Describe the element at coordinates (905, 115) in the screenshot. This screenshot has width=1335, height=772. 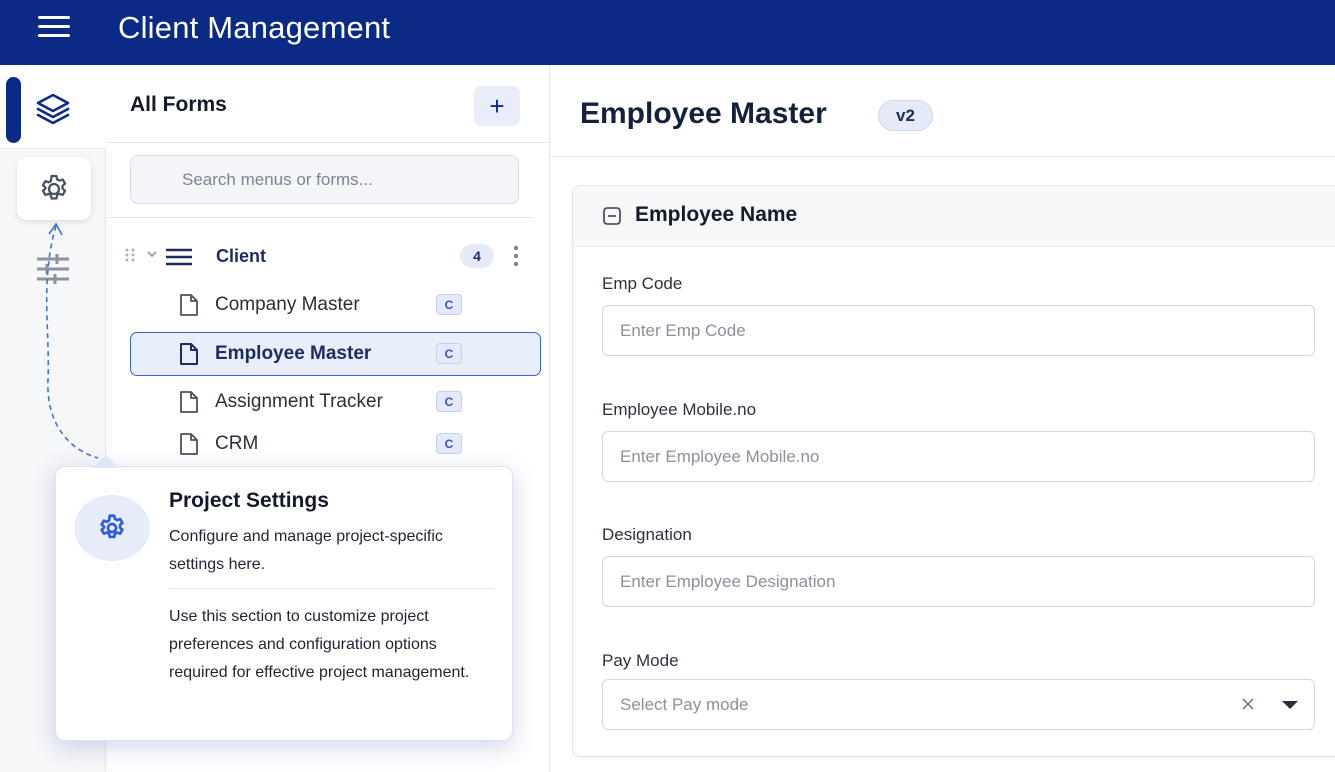
I see `version-badge: v2` at that location.